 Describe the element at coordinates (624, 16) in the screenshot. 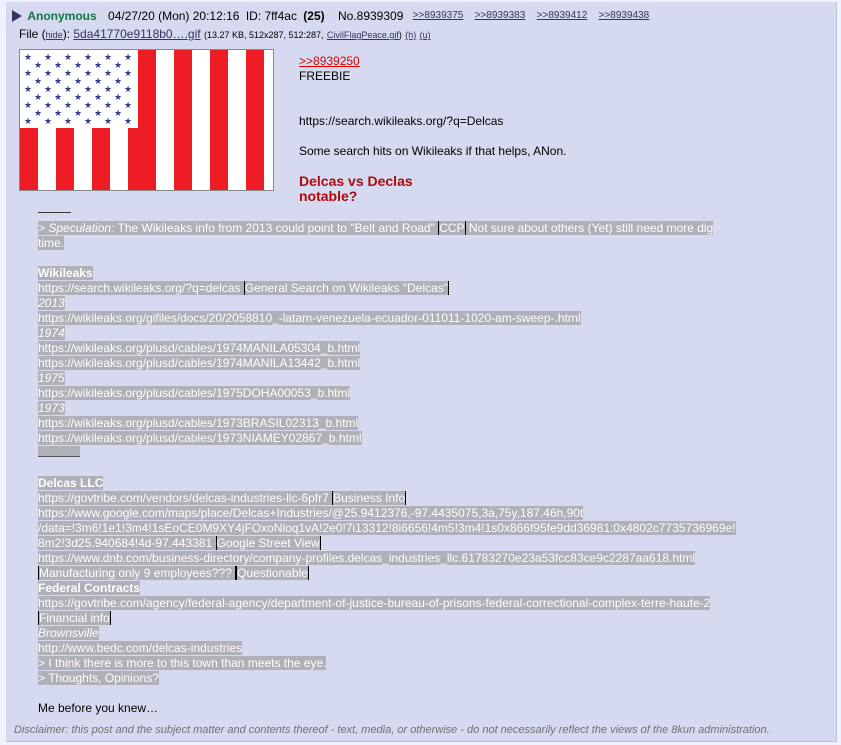

I see `backlink: >>8939438` at that location.